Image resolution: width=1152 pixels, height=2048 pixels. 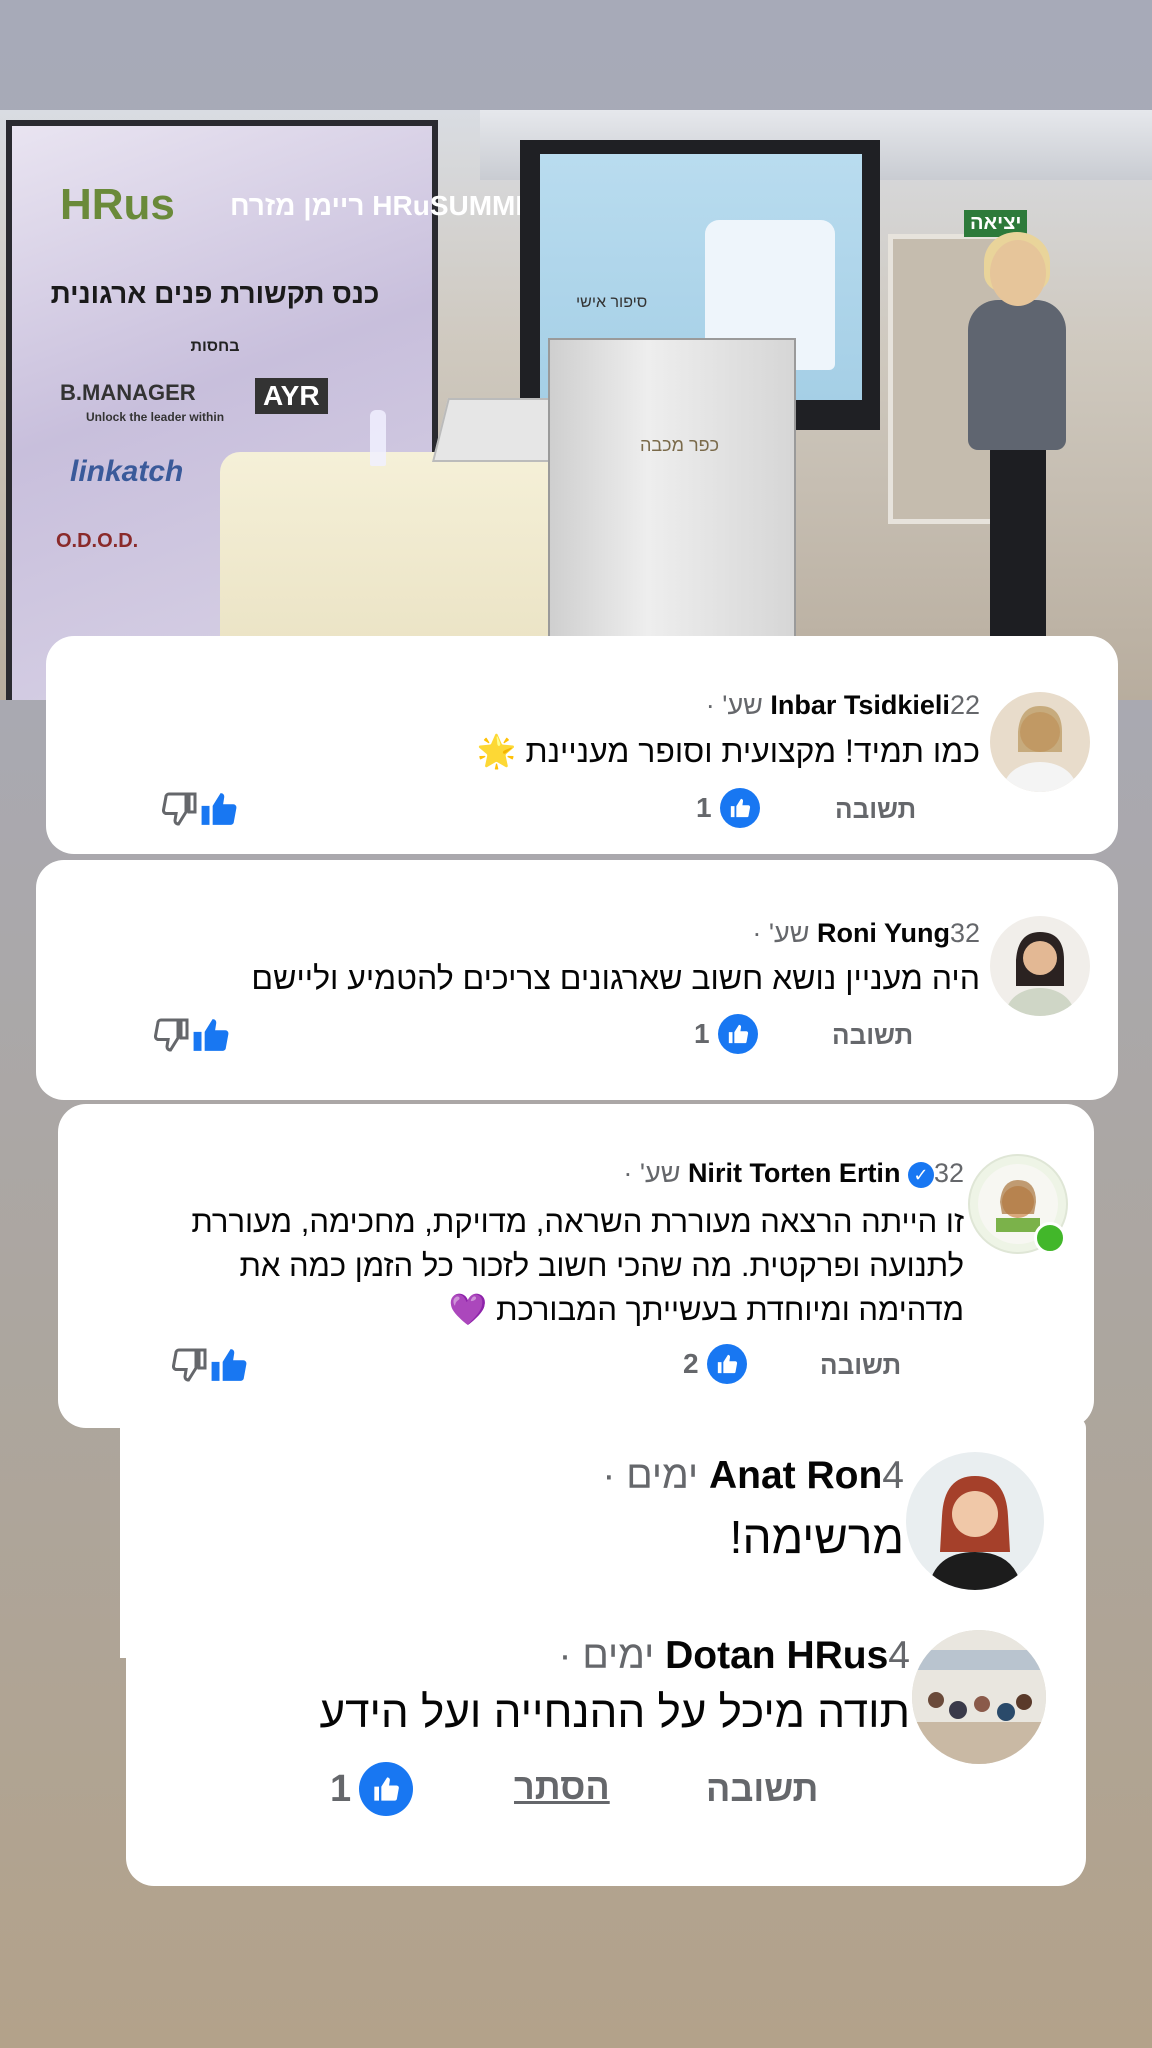 I want to click on verified-icon: ✓, so click(x=920, y=1174).